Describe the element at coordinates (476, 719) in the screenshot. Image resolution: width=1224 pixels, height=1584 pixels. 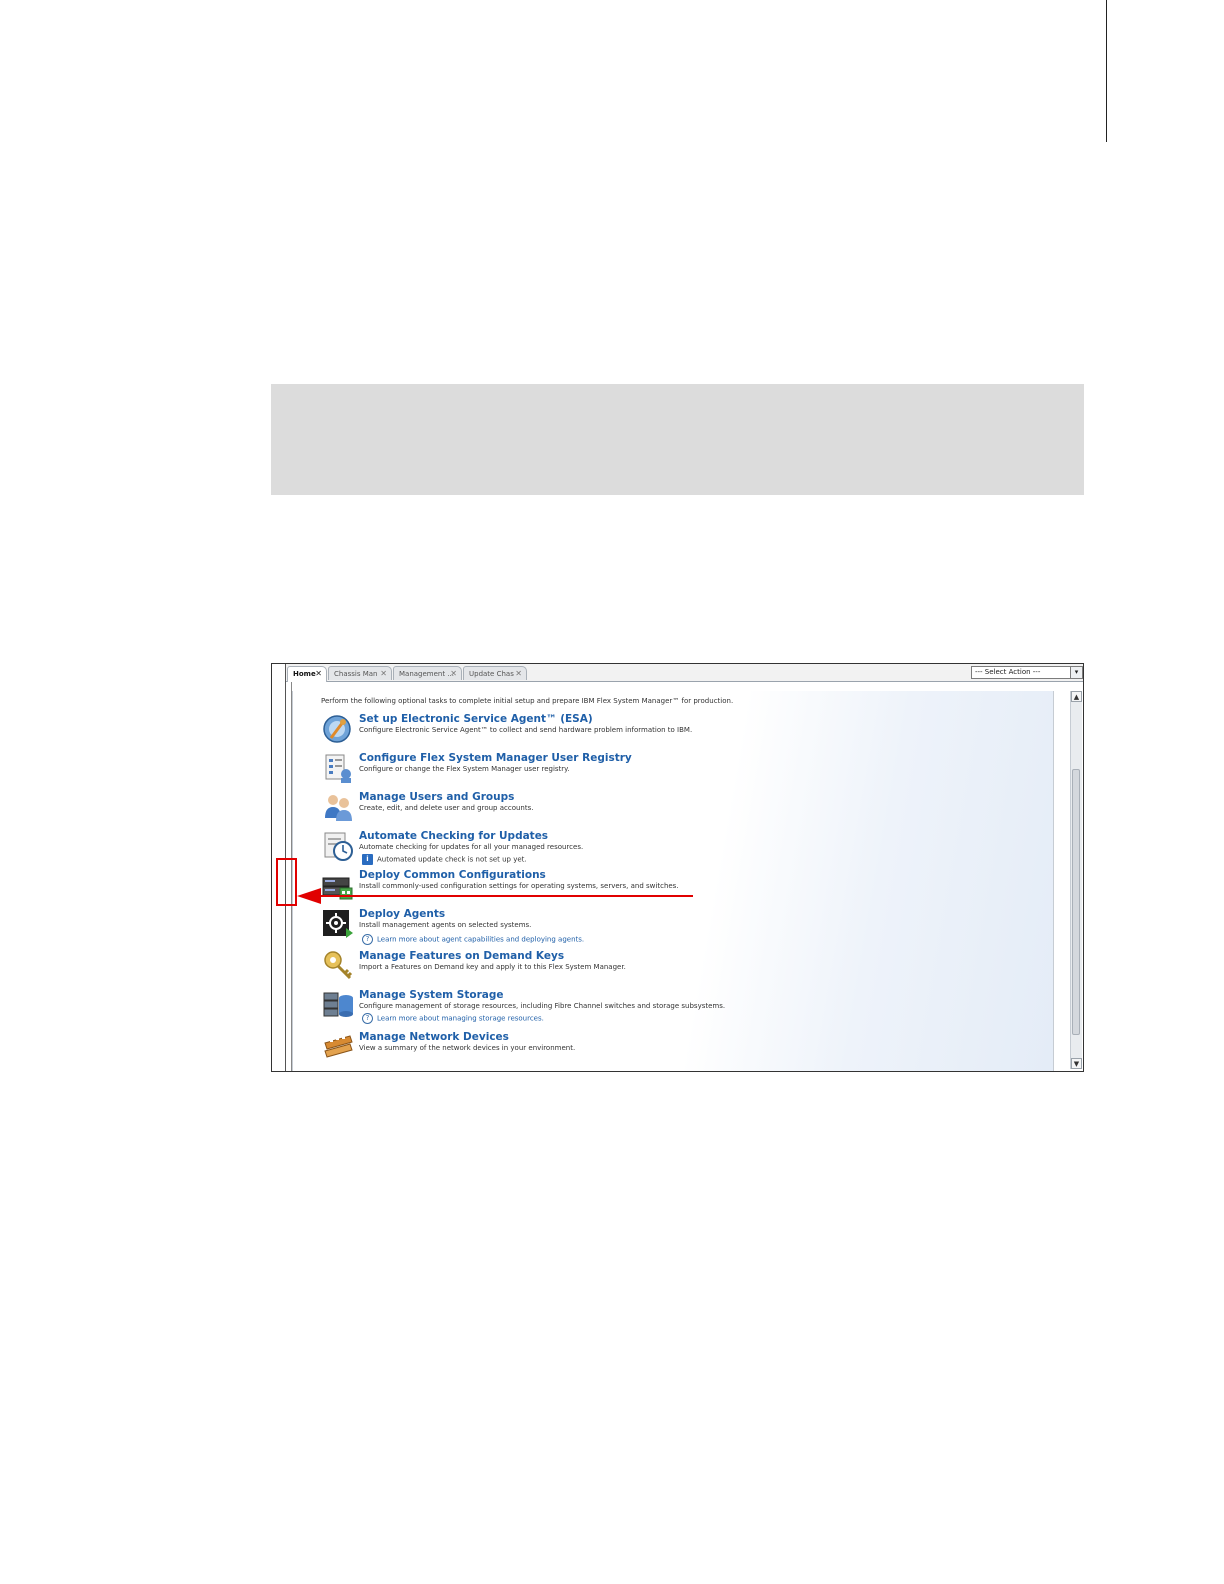
I see `task-title-link: Set up Electronic Service Agent™ (ESA)` at that location.